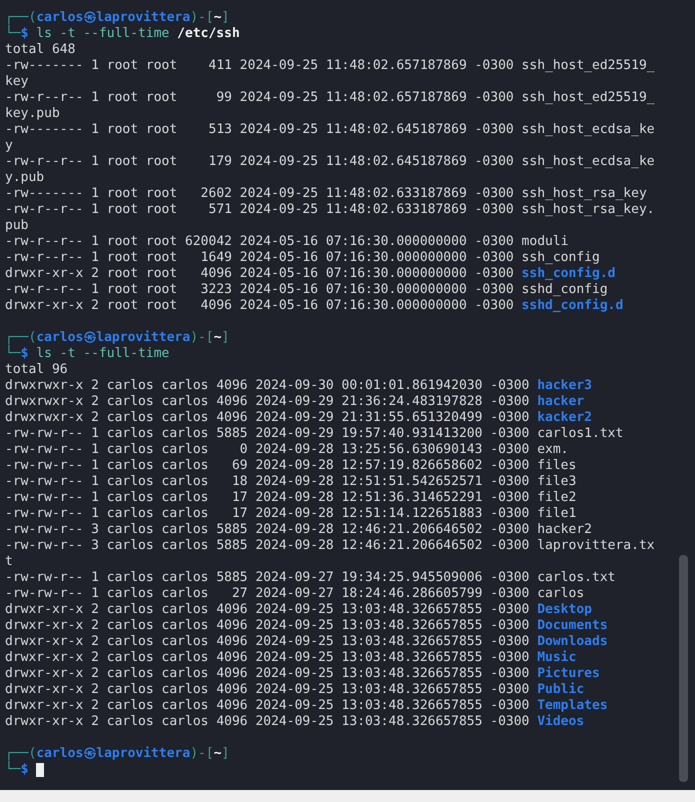 The width and height of the screenshot is (695, 802). I want to click on file-listing-line: drwxr-xr-x 2 root root 4096 2024-05-16 07:16:30.000000000 -0300 ssh_config.d, so click(310, 274).